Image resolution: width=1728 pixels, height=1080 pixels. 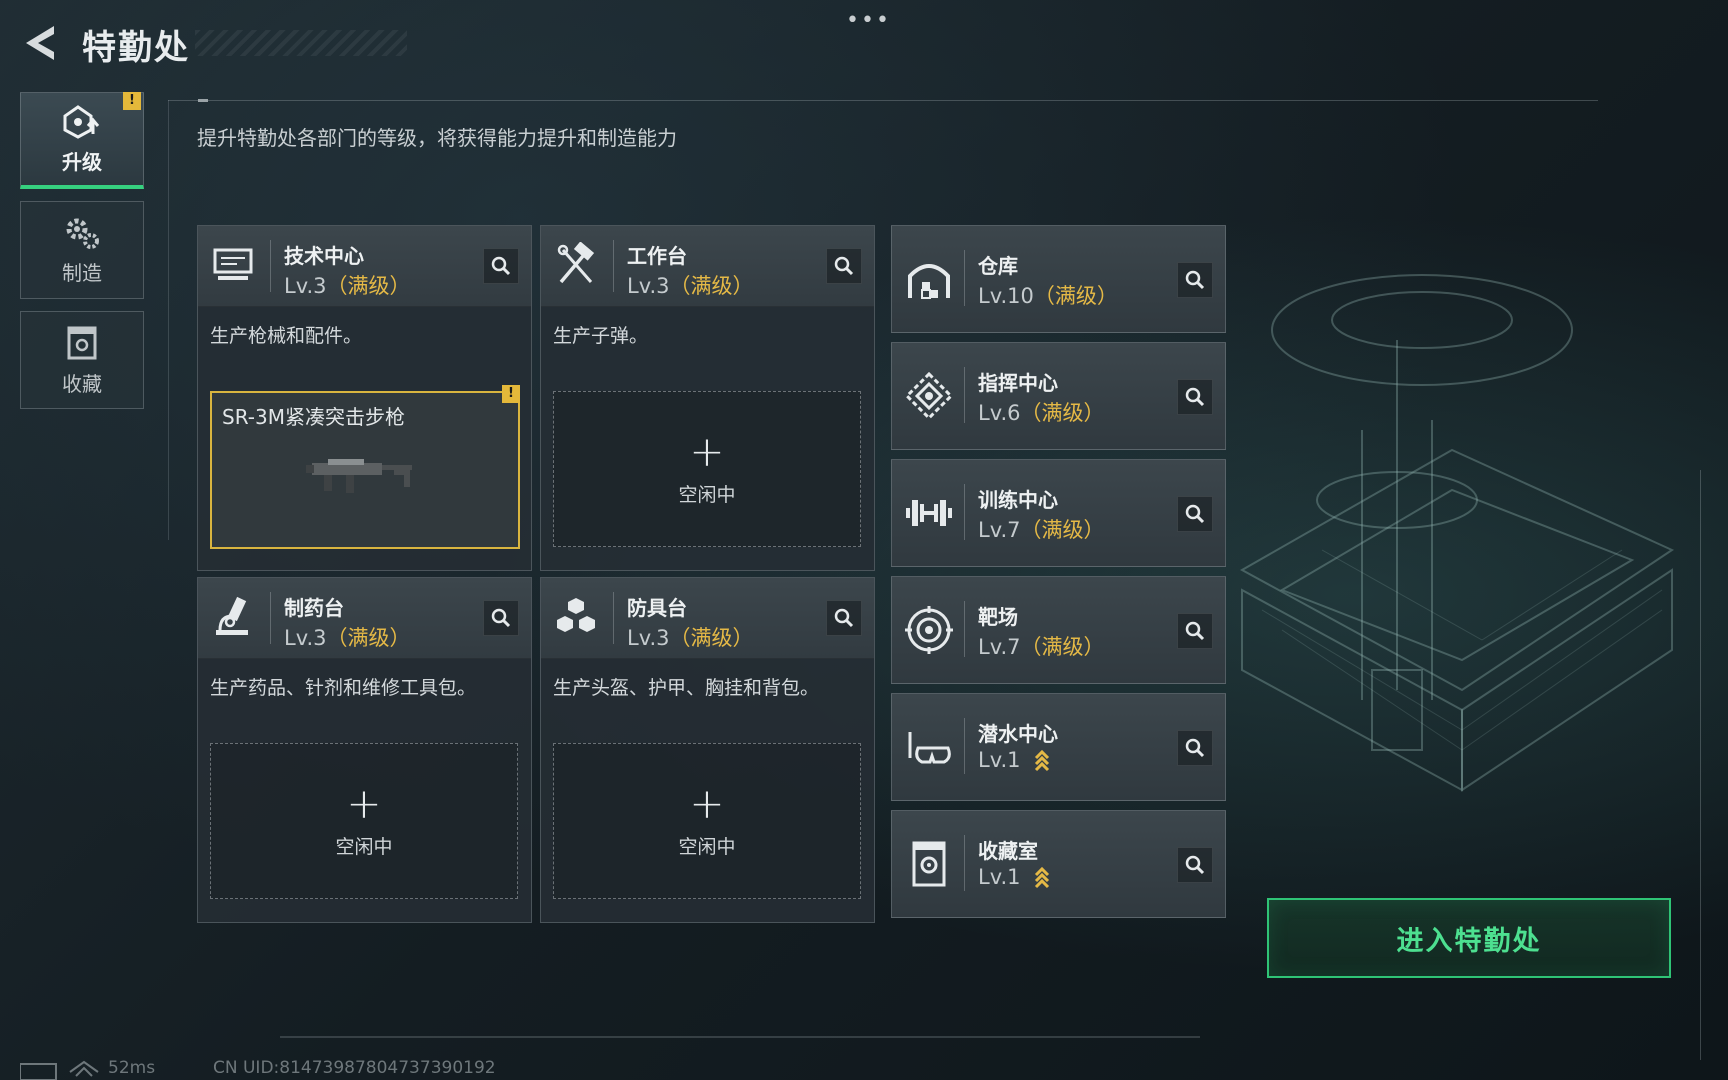 I want to click on bottom-divider, so click(x=740, y=1037).